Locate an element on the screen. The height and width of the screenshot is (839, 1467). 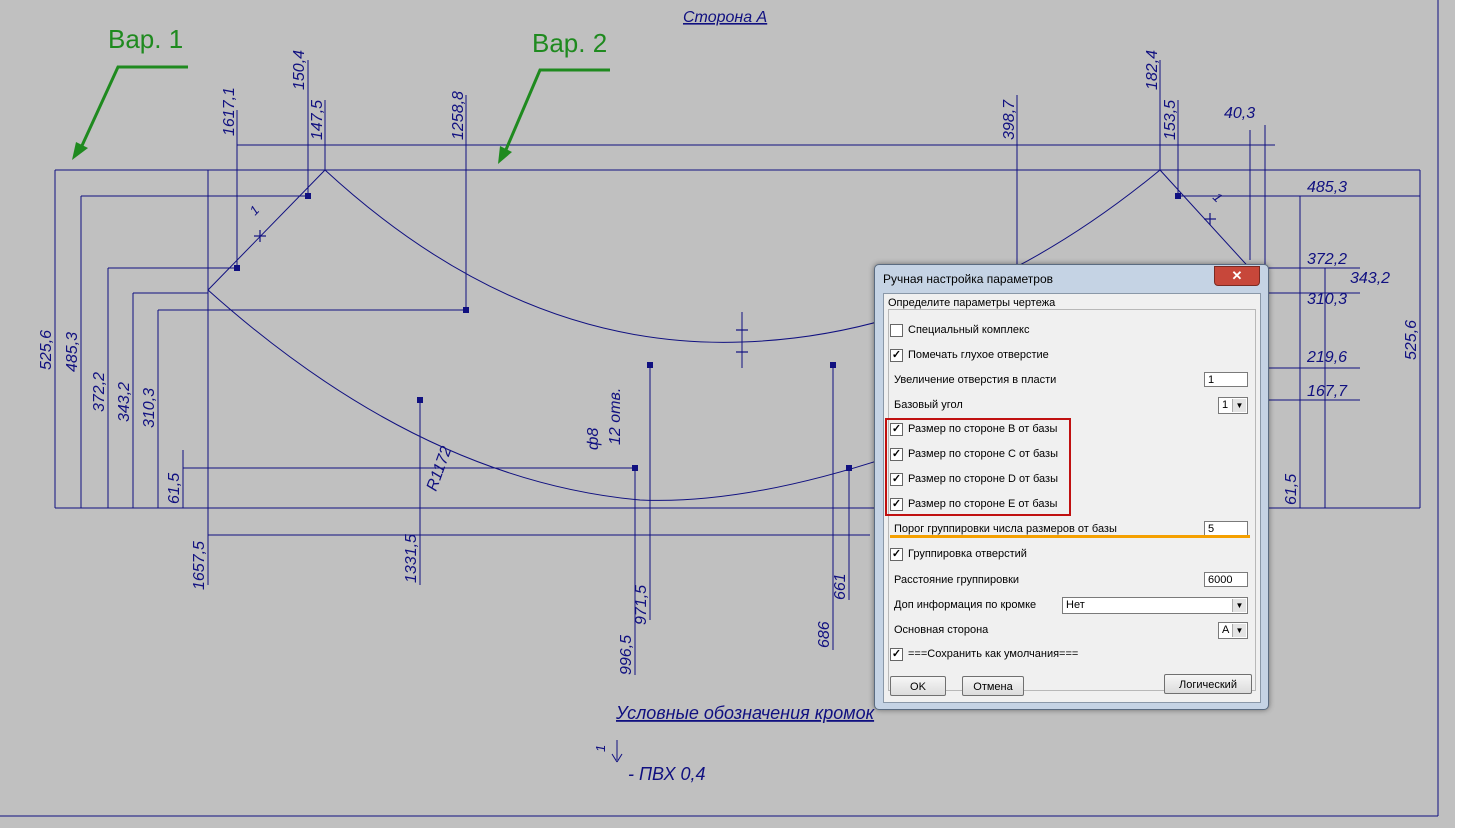
label-mark-blind-hole: Помечать глухое отверстие is located at coordinates (978, 355).